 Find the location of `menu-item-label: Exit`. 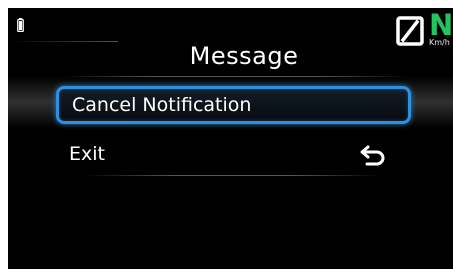

menu-item-label: Exit is located at coordinates (87, 154).